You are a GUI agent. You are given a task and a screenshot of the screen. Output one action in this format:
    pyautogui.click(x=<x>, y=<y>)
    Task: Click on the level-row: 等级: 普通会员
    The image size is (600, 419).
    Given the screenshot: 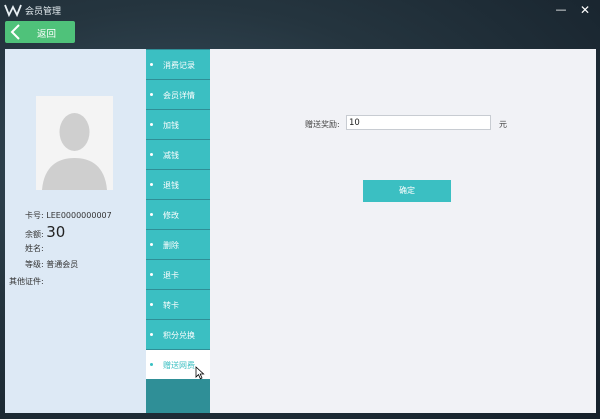 What is the action you would take?
    pyautogui.click(x=51, y=264)
    